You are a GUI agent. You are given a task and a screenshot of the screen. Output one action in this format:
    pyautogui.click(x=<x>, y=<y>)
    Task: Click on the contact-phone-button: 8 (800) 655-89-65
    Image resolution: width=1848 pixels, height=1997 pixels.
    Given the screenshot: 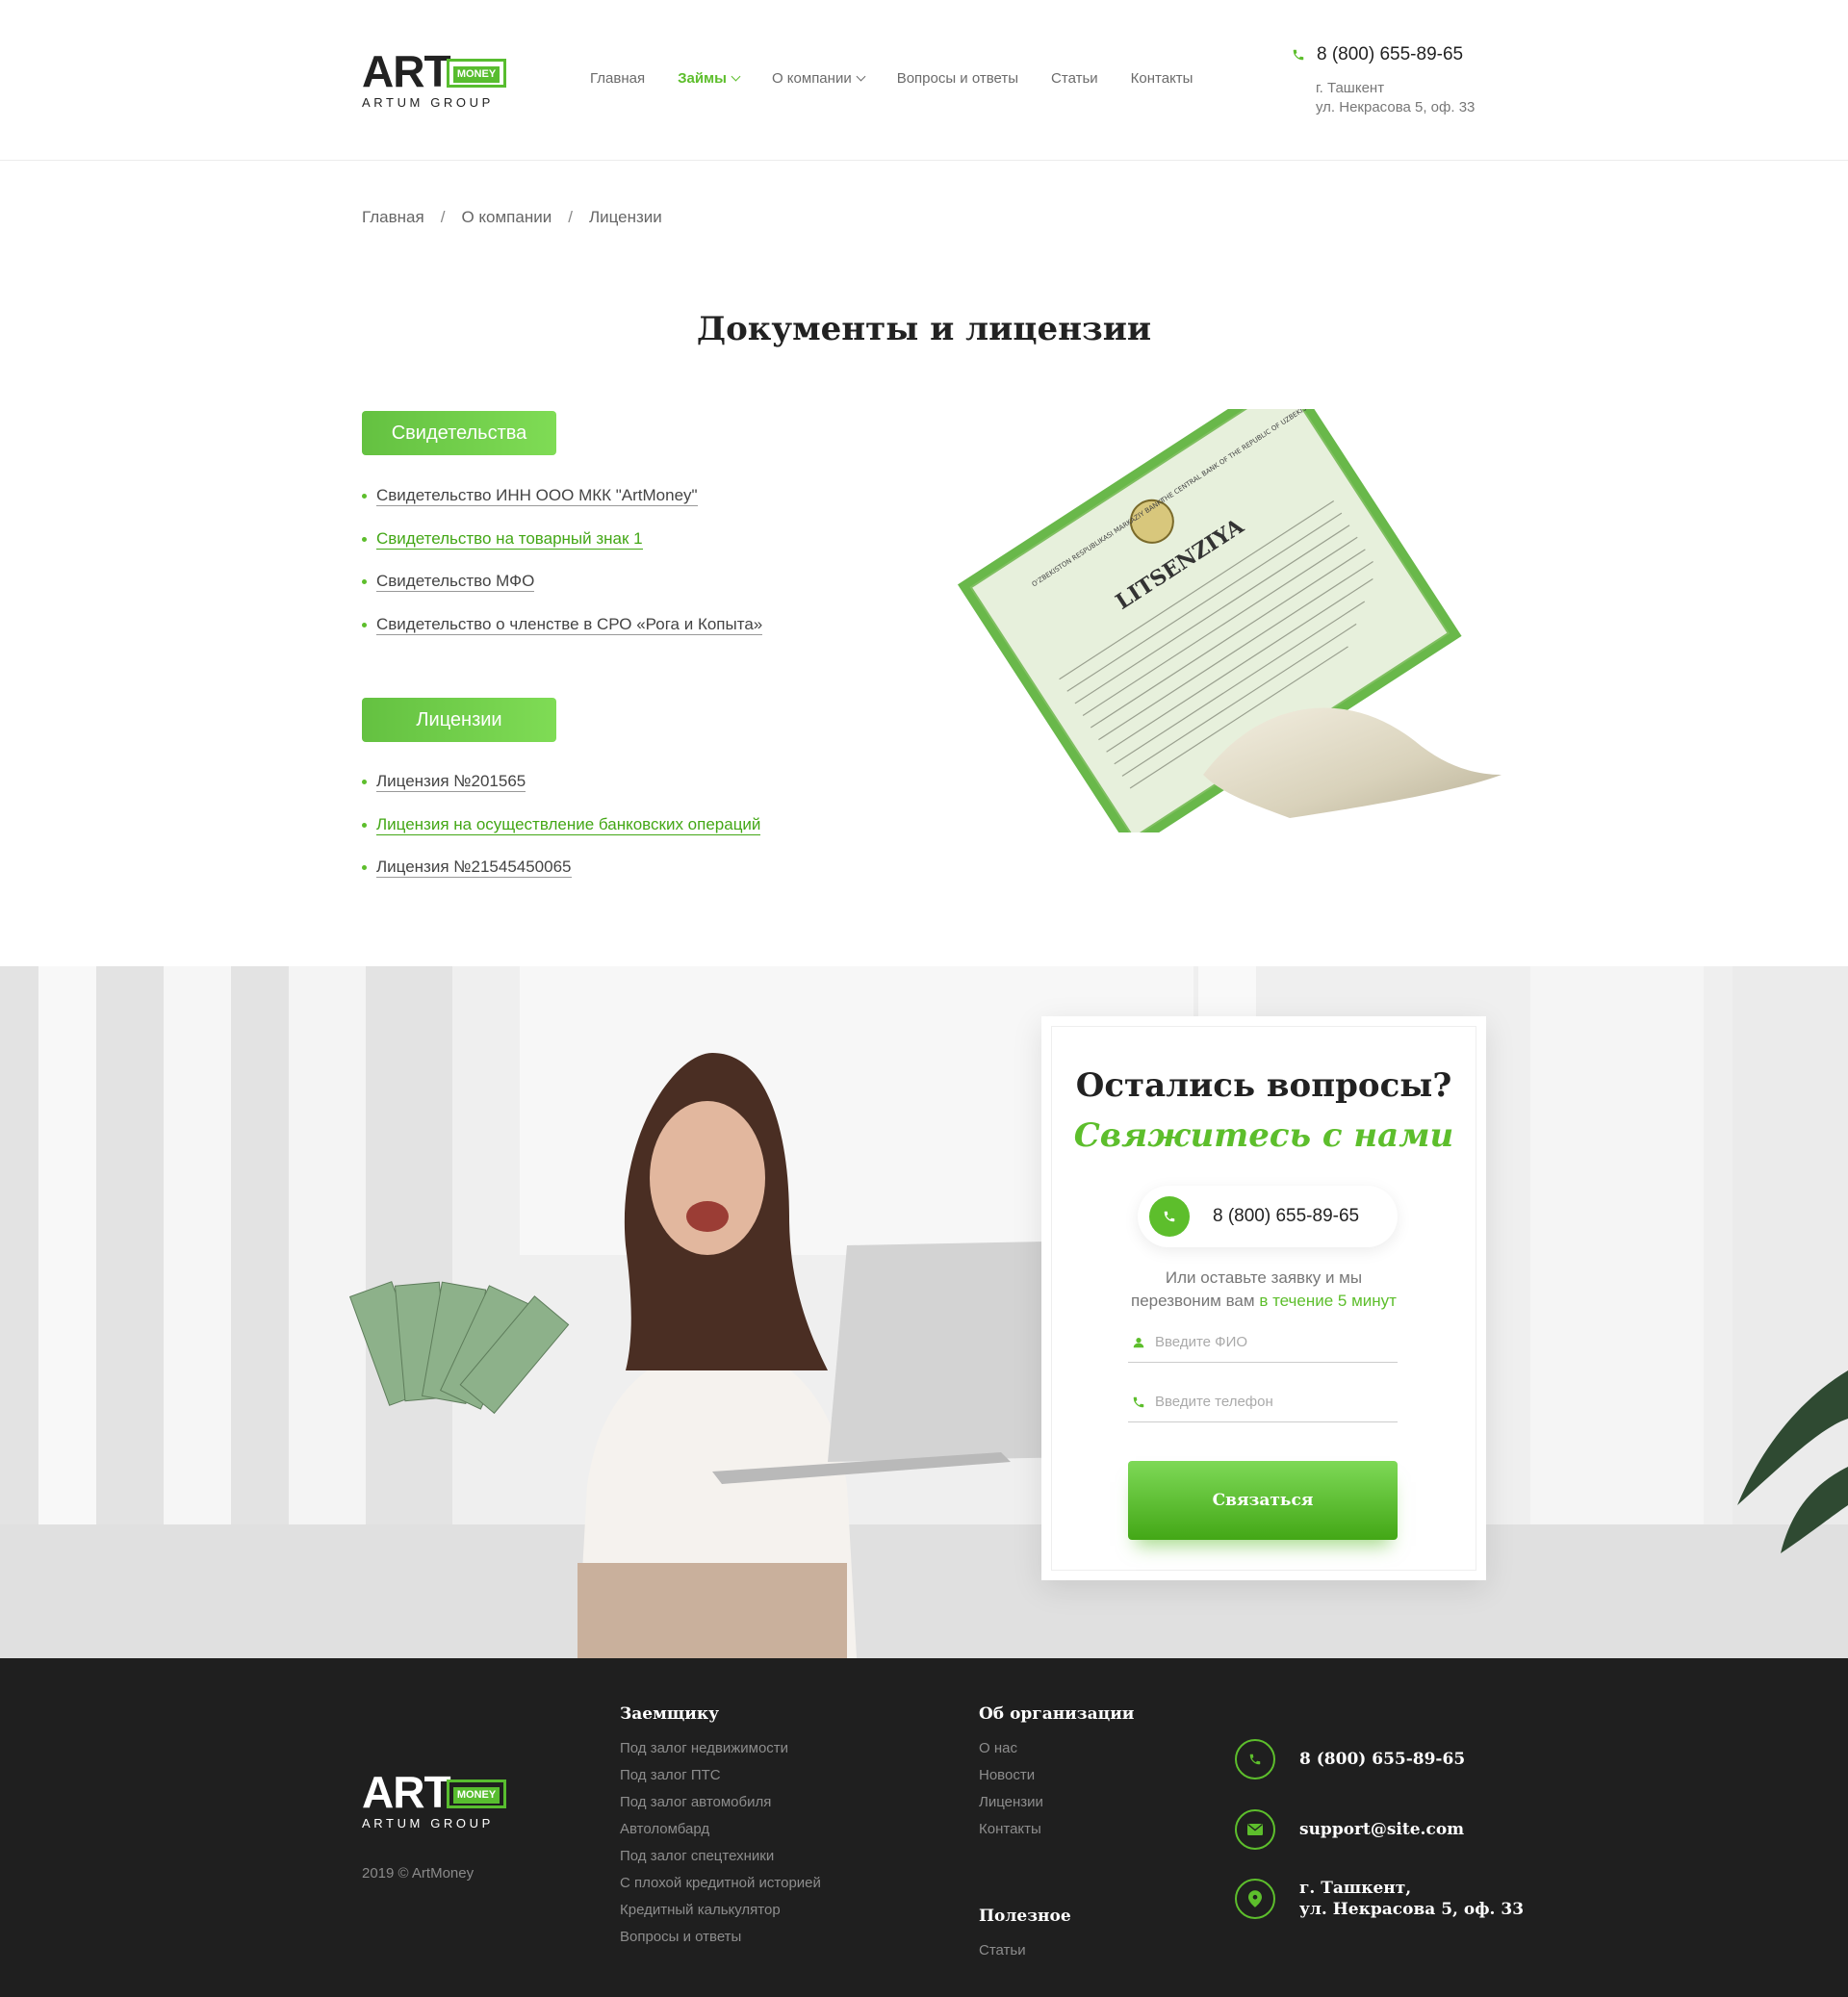 What is the action you would take?
    pyautogui.click(x=1268, y=1217)
    